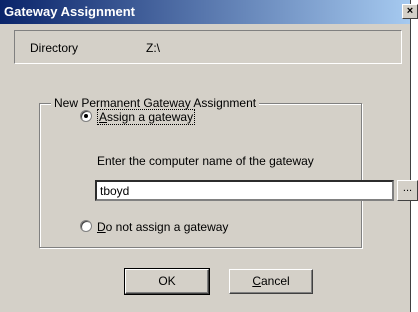 This screenshot has width=418, height=312. I want to click on close-icon: ×, so click(410, 11).